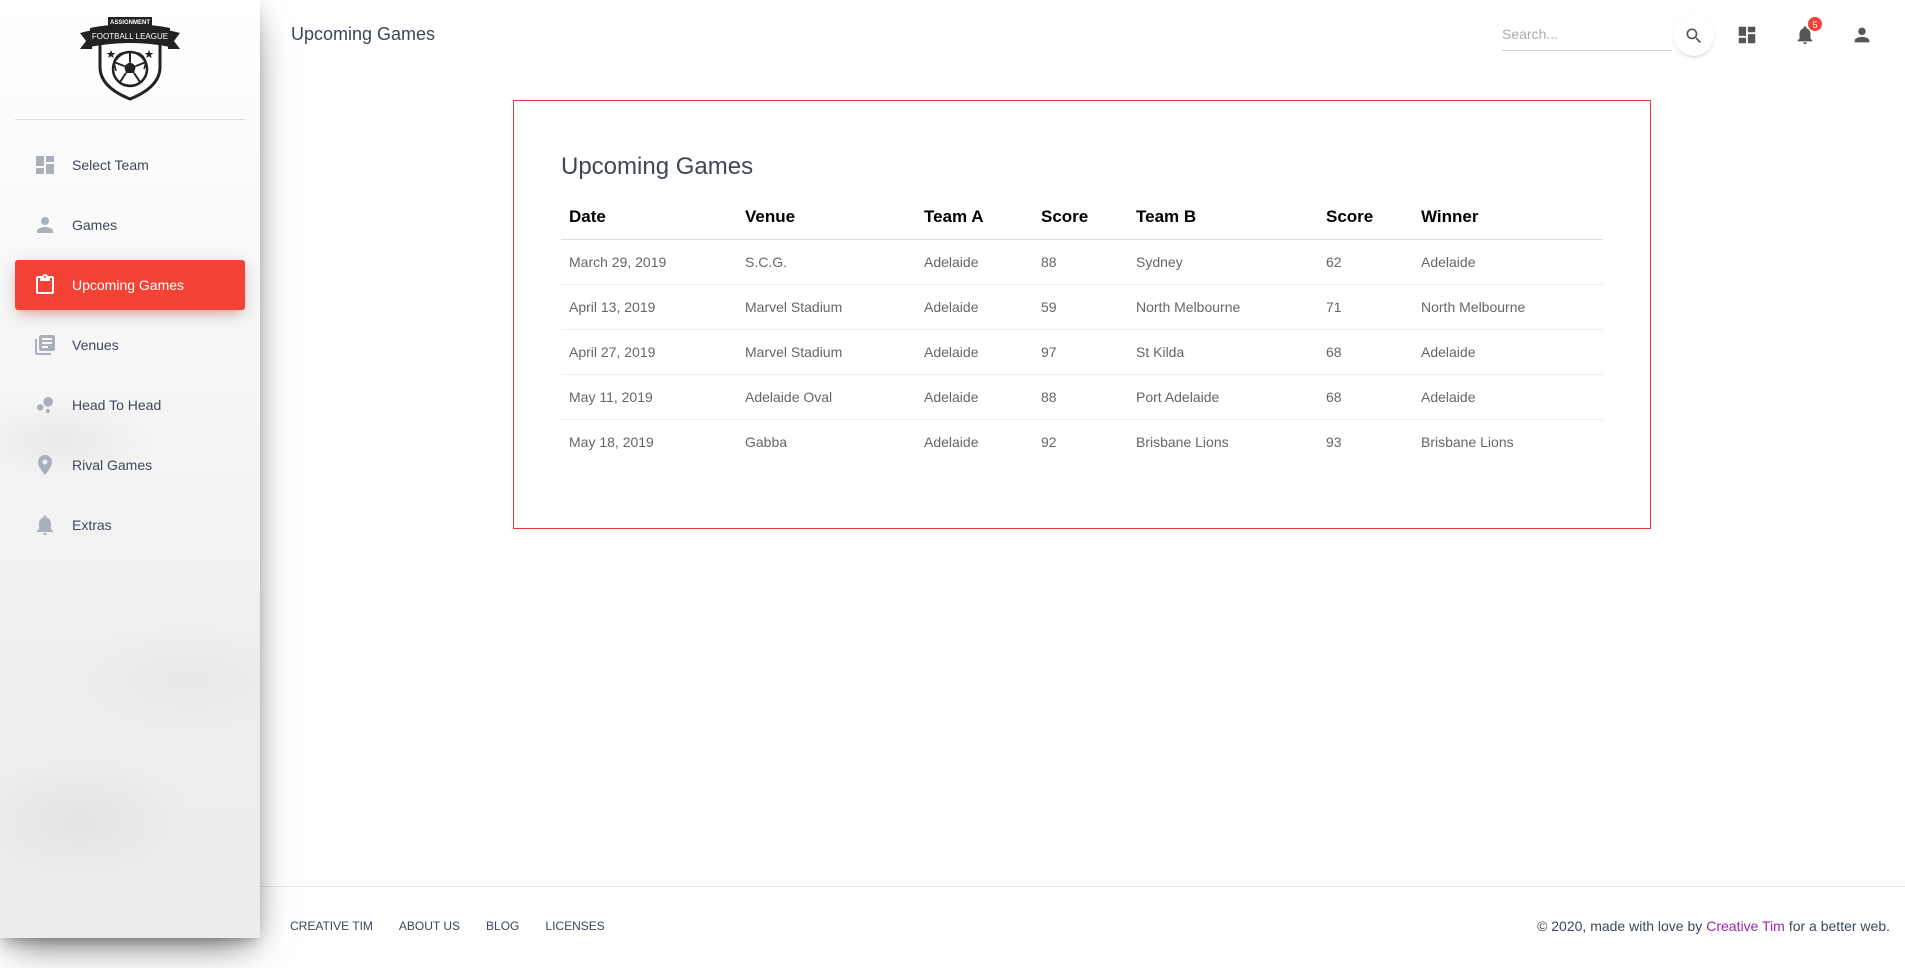 The image size is (1905, 968). I want to click on sidebar-item-games: Games, so click(130, 225).